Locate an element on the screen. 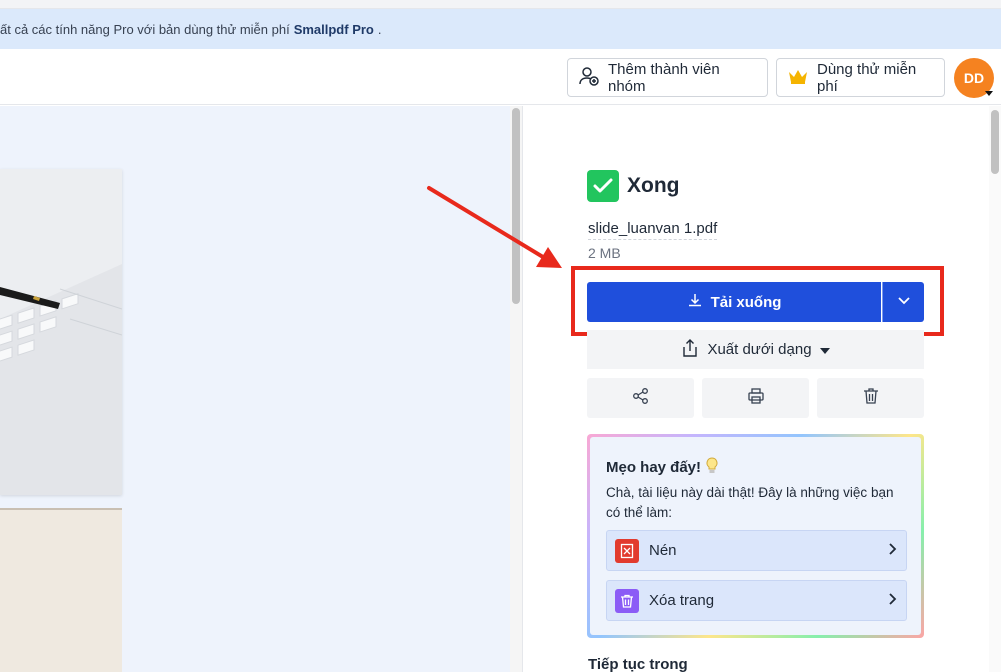 This screenshot has width=1001, height=672. chevron-down-icon is located at coordinates (904, 302).